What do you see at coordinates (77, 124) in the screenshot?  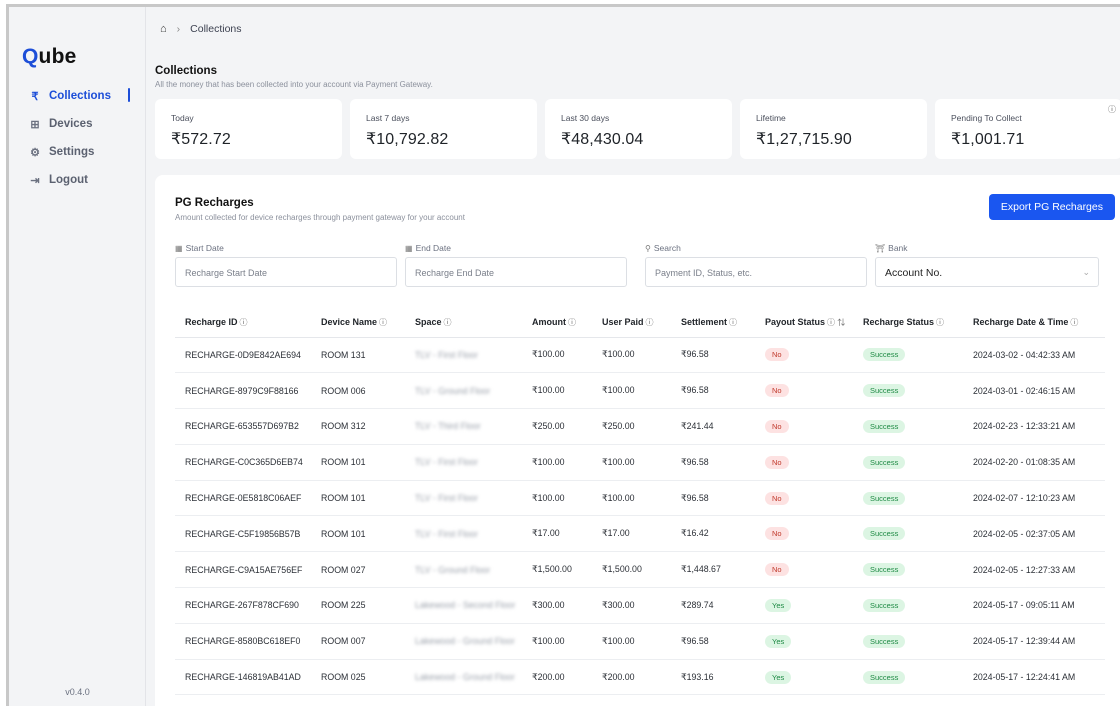 I see `sidebar-item-devices: ⊞ Devices` at bounding box center [77, 124].